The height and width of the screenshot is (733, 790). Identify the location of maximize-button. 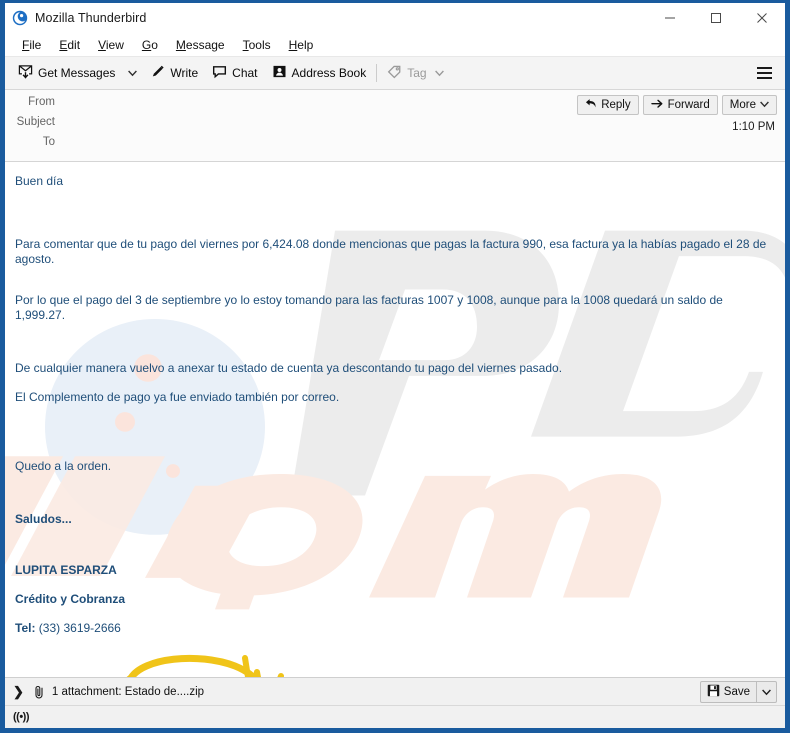
(716, 18).